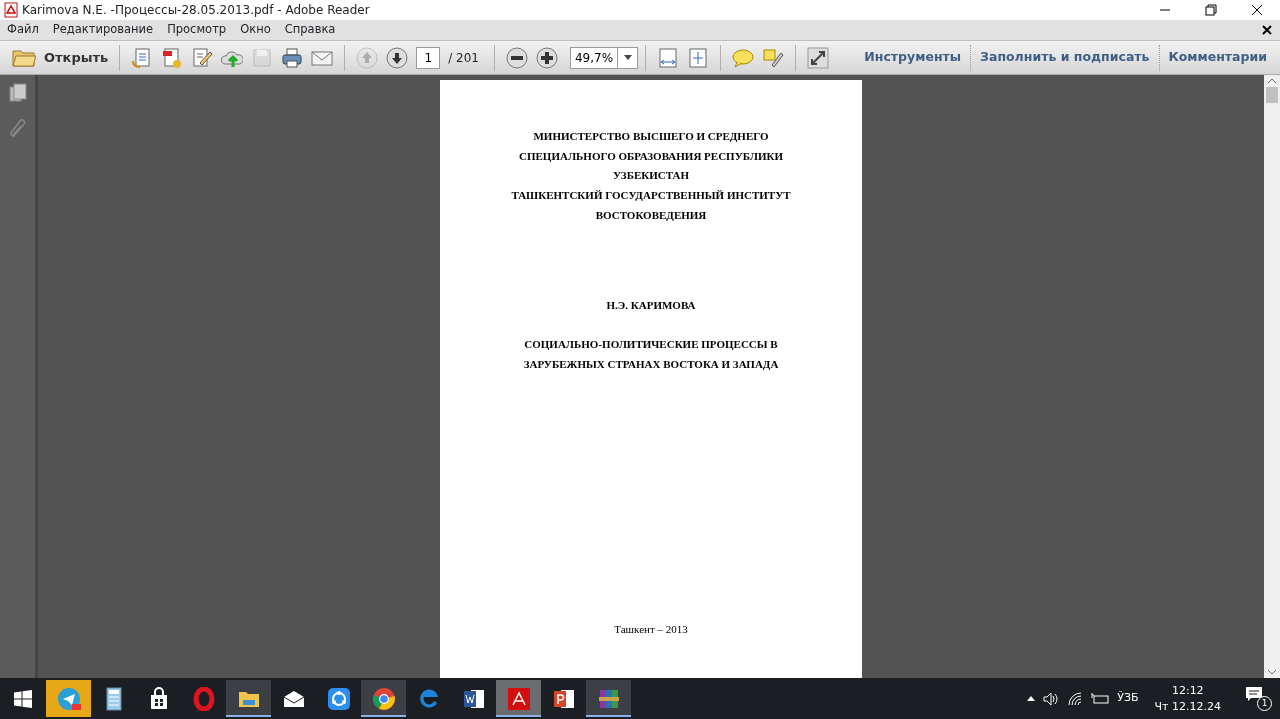 The height and width of the screenshot is (719, 1280). I want to click on fit-page-icon, so click(698, 57).